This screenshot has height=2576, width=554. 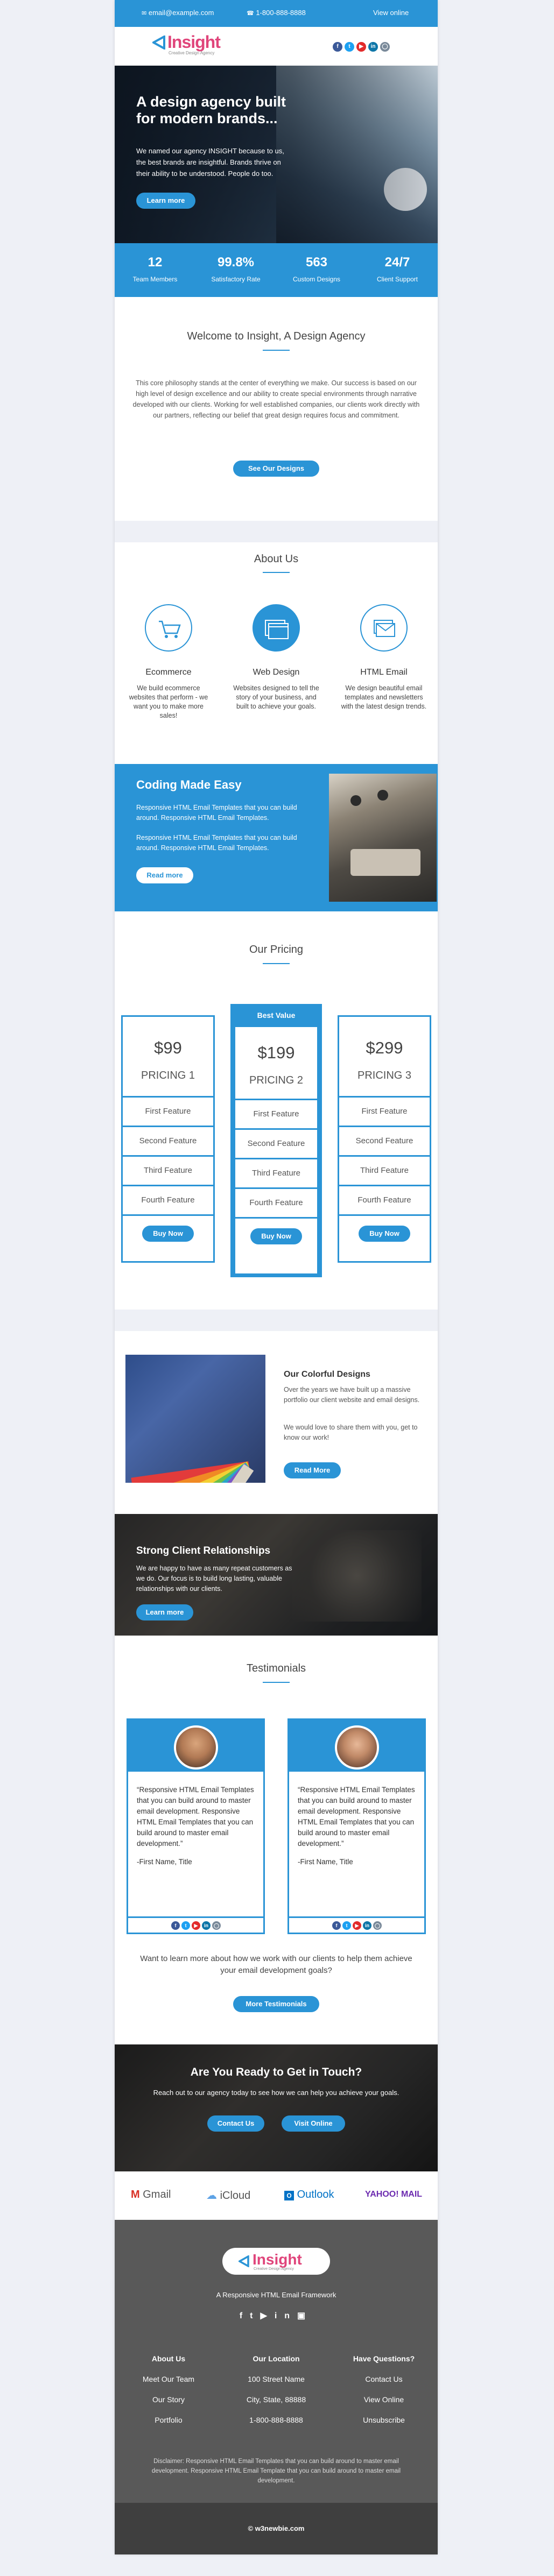 I want to click on email-clients-bar: M Gmail ☁ iCloud O Outlook YAHOO! MAIL, so click(x=276, y=2195).